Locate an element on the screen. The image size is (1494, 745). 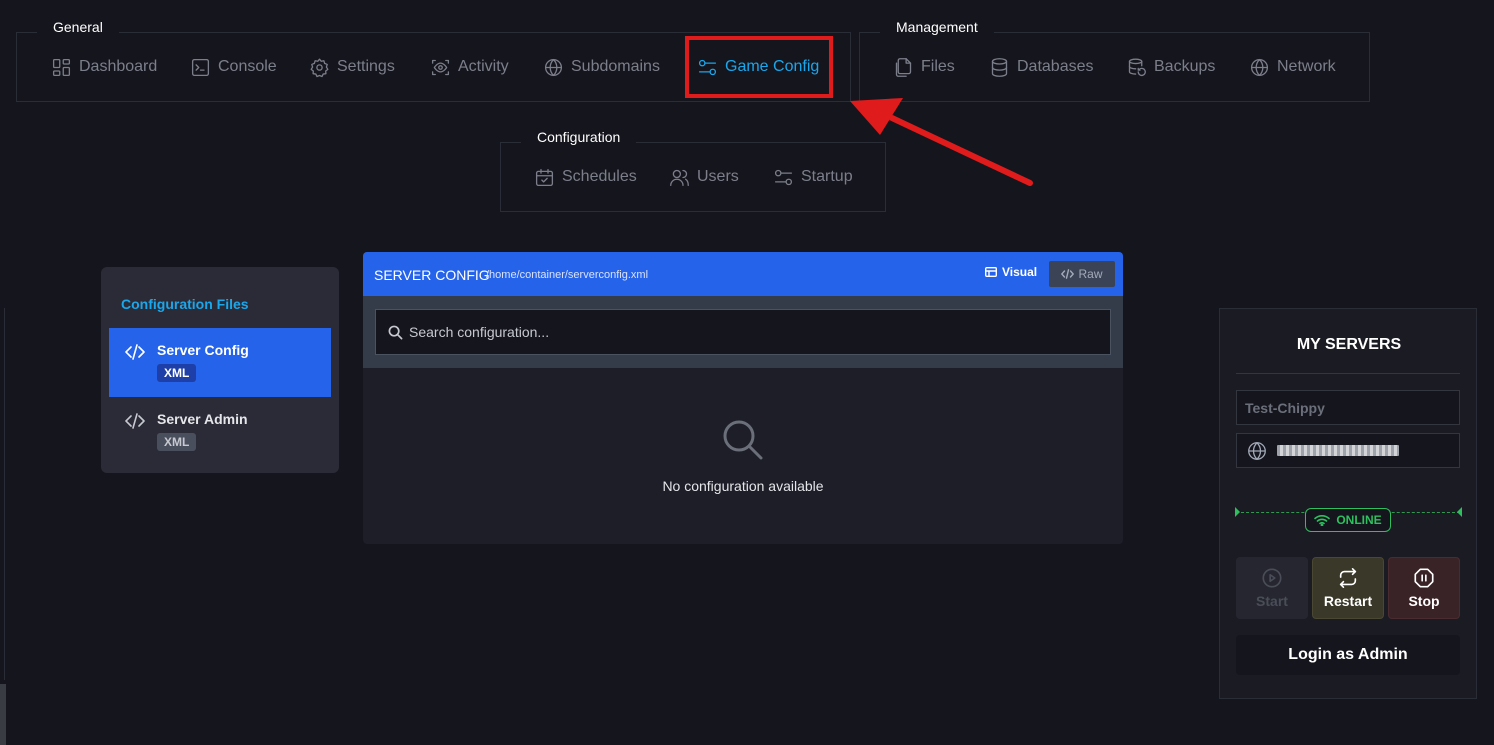
nav-item-console-label: Console is located at coordinates (247, 66).